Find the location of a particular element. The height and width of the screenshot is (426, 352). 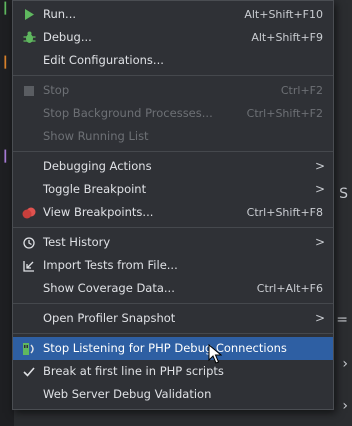

menu-item-shortcut: Ctrl+Shift+F8 is located at coordinates (284, 212).